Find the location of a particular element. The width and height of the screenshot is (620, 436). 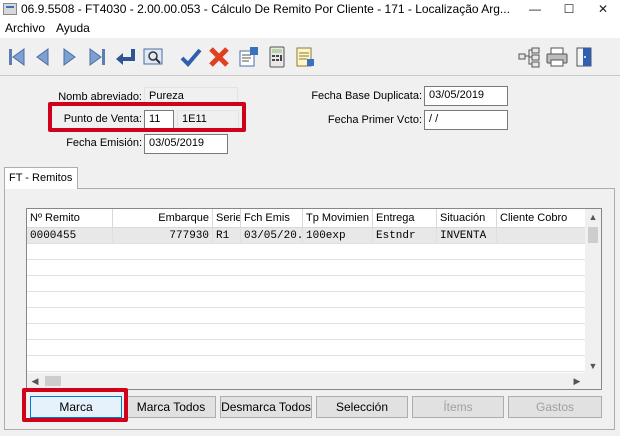

scroll-left-icon: ◀ is located at coordinates (35, 381).